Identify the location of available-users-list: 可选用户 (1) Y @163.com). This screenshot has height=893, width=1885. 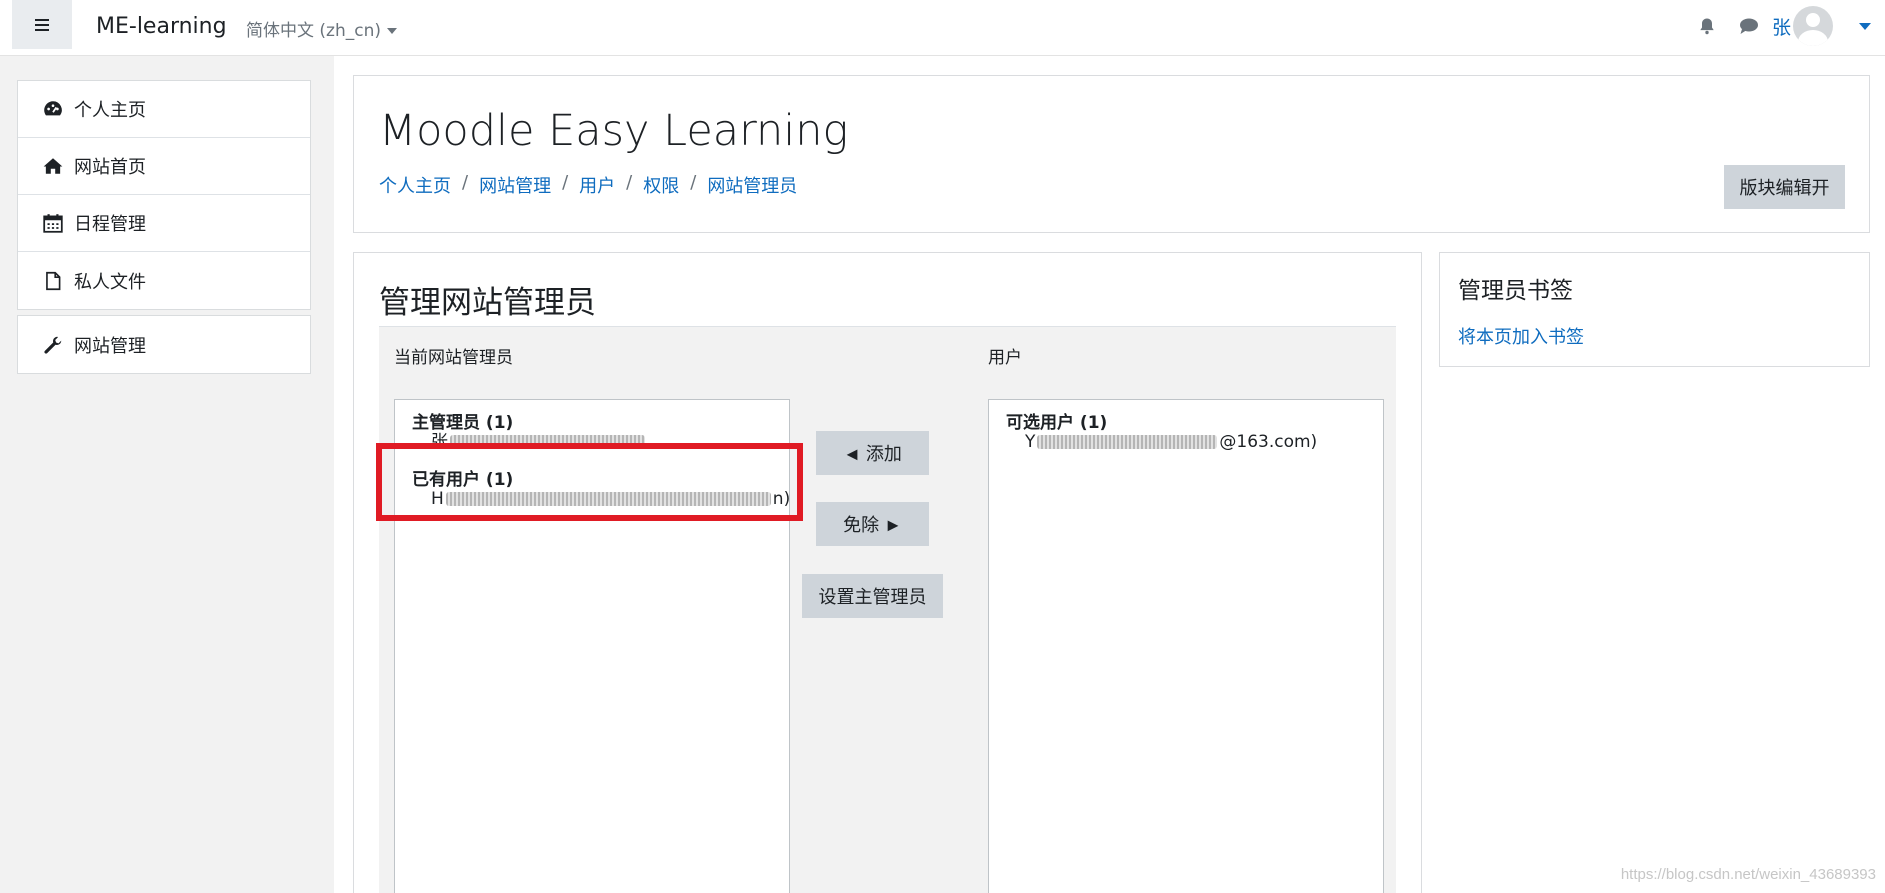
(1186, 646).